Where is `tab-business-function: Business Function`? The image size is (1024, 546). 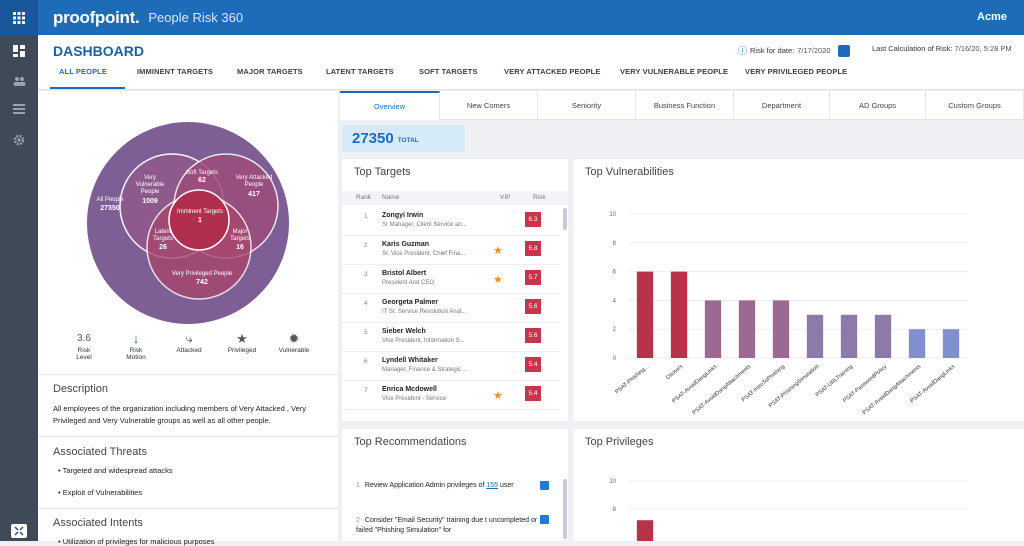 tab-business-function: Business Function is located at coordinates (685, 105).